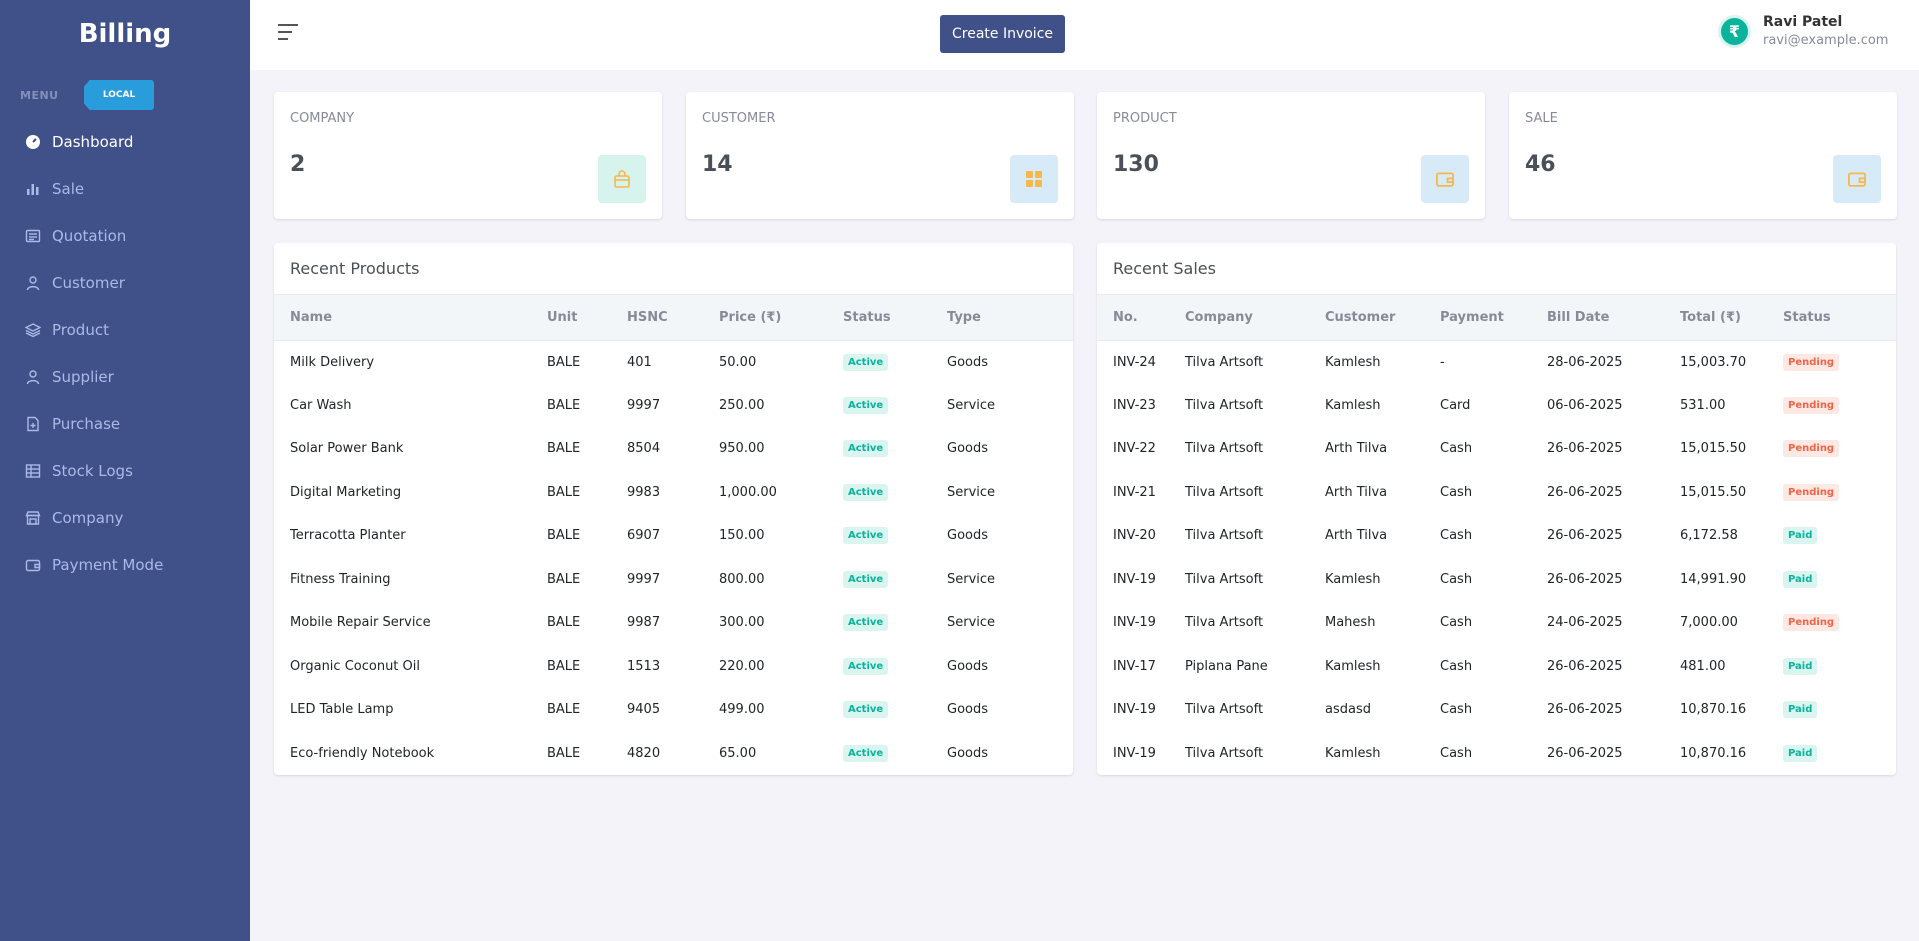 This screenshot has height=941, width=1919. Describe the element at coordinates (33, 424) in the screenshot. I see `file-icon` at that location.